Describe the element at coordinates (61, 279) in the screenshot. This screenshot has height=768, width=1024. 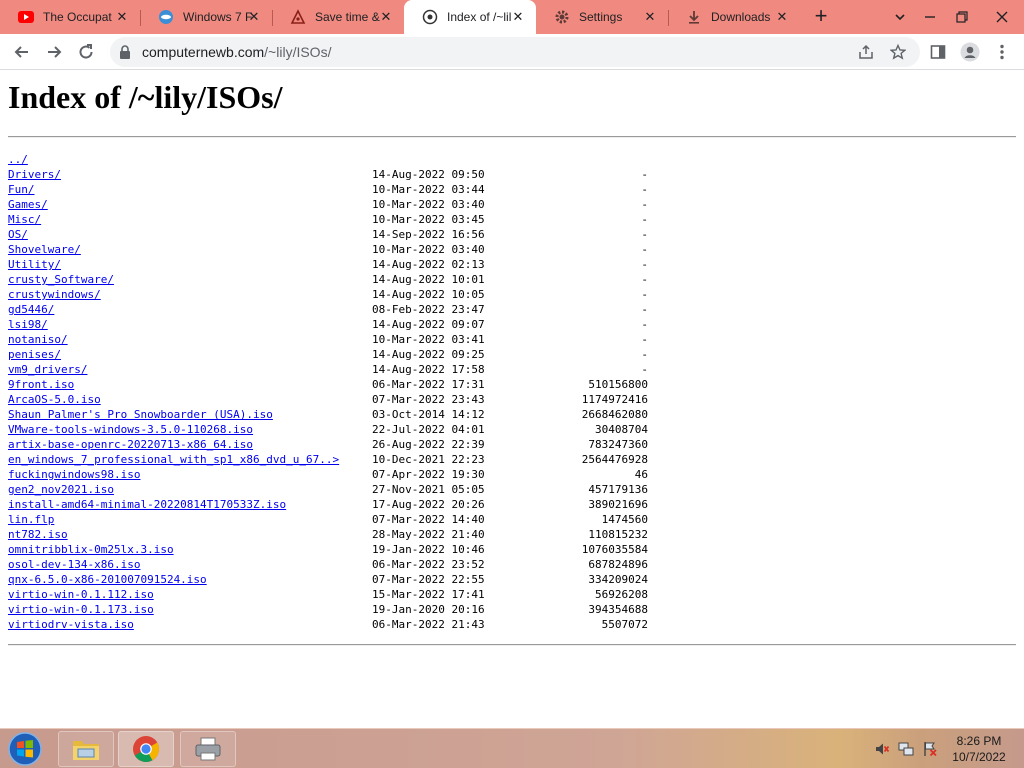
I see `folder-link: crusty_Software/` at that location.